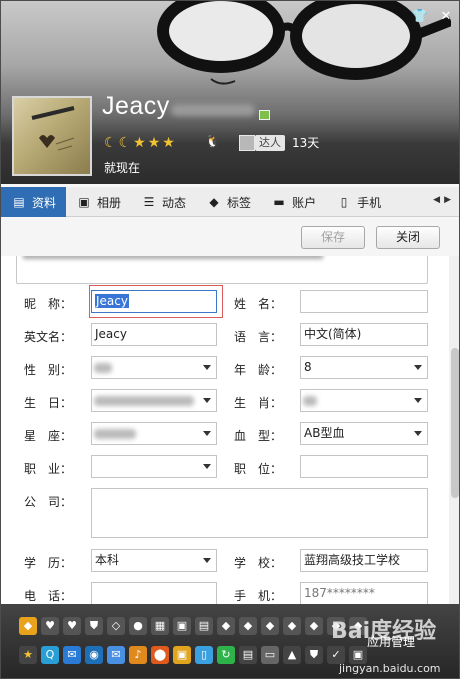  I want to click on mobile-phone-icon: ▯, so click(344, 202).